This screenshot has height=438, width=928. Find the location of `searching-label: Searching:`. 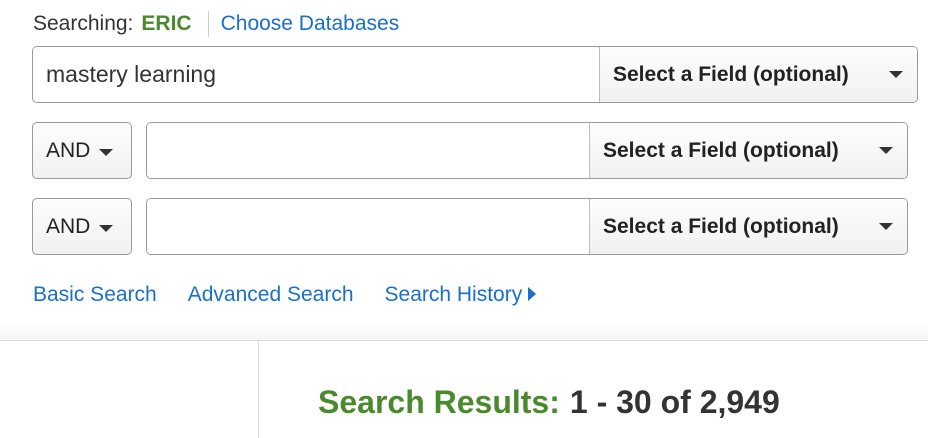

searching-label: Searching: is located at coordinates (83, 23).